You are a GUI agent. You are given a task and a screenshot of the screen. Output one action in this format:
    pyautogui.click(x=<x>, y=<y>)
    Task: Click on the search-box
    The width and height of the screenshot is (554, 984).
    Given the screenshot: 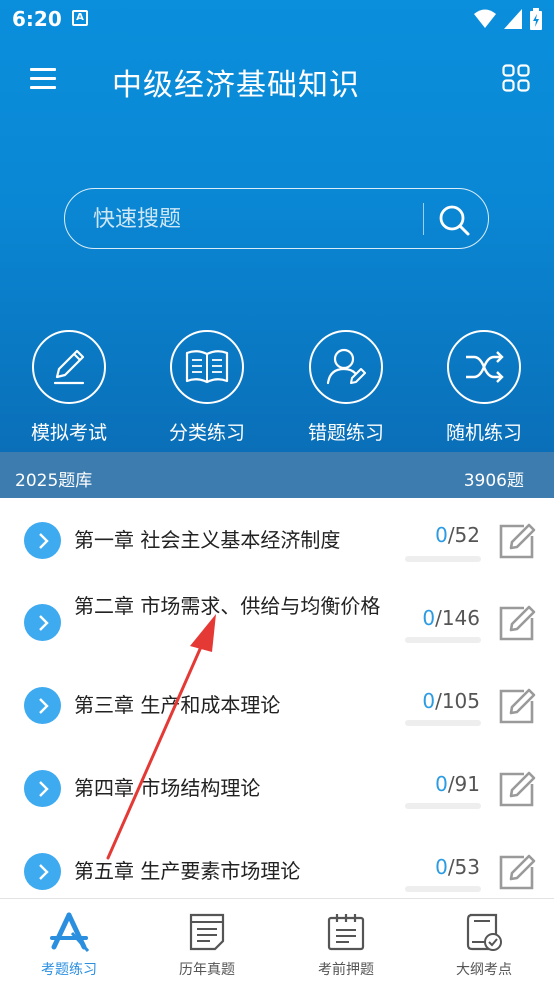 What is the action you would take?
    pyautogui.click(x=276, y=218)
    